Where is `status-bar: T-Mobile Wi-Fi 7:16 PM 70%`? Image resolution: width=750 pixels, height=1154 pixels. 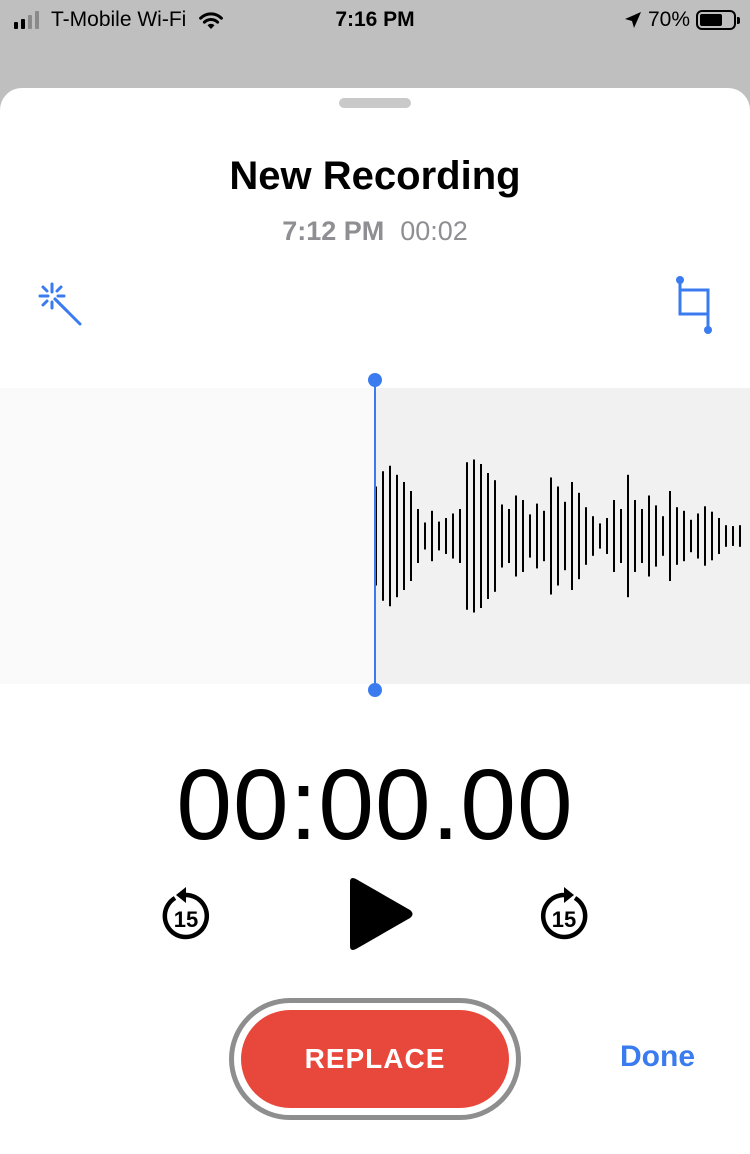 status-bar: T-Mobile Wi-Fi 7:16 PM 70% is located at coordinates (375, 20).